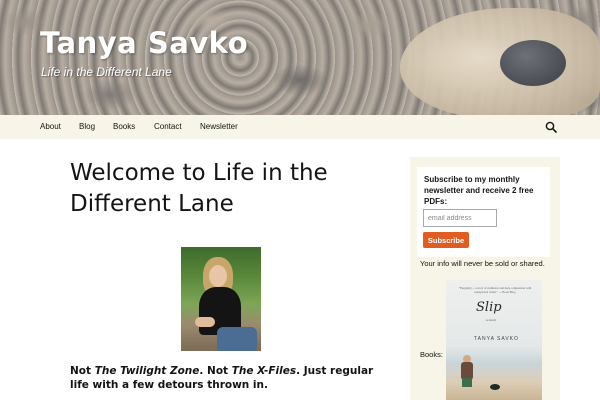  I want to click on dark-stone, so click(533, 63).